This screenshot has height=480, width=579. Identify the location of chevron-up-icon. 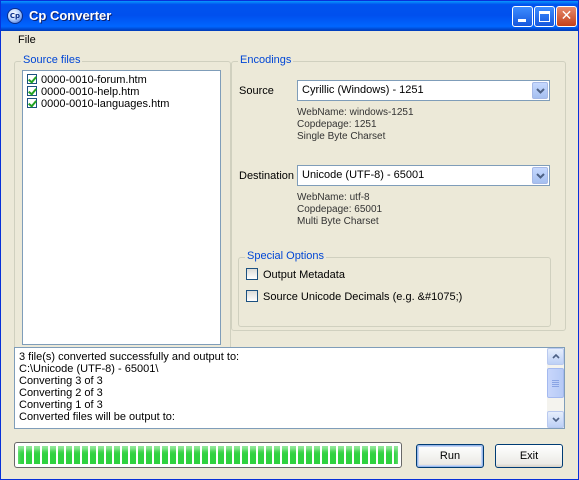
(556, 356).